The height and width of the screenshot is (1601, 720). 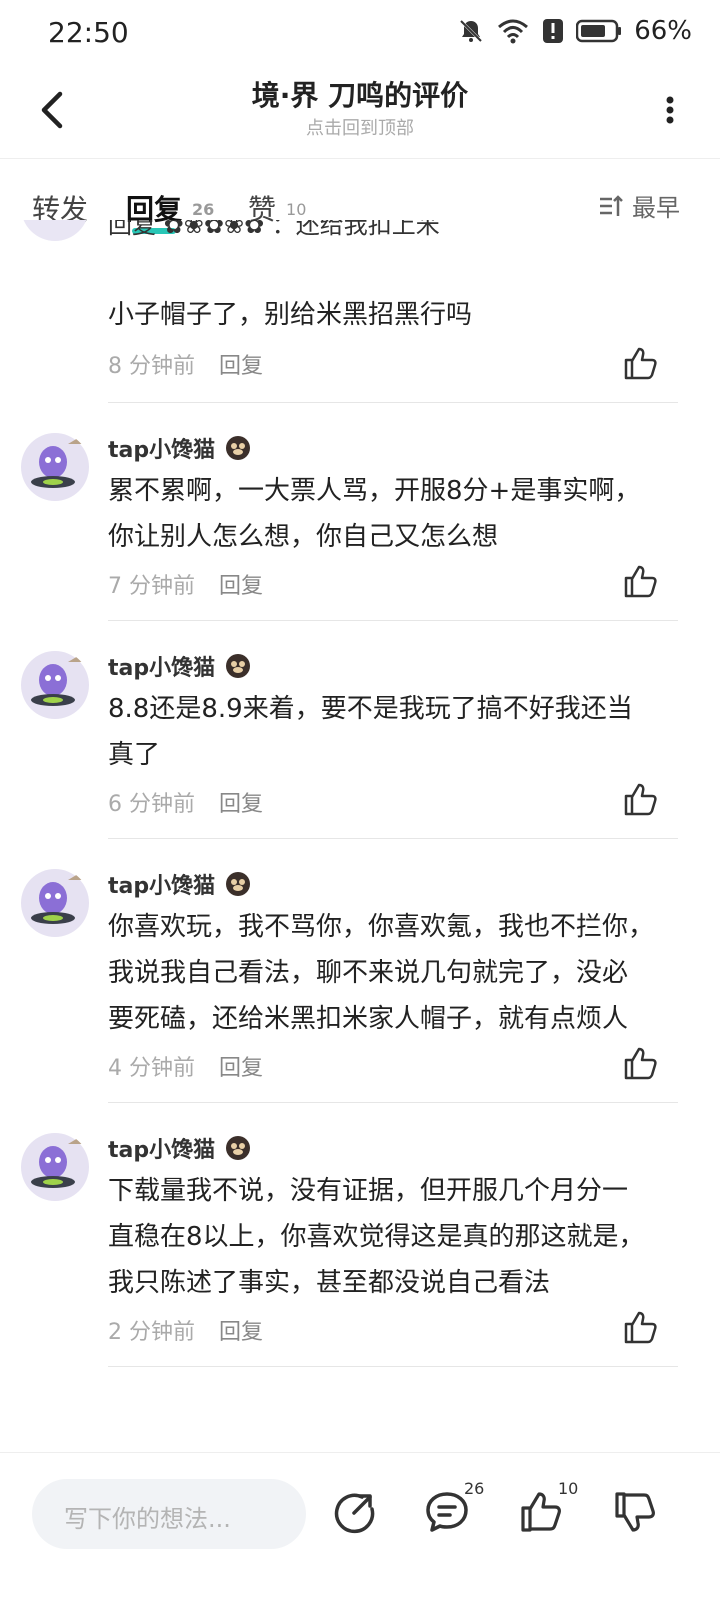 What do you see at coordinates (151, 804) in the screenshot?
I see `comment-time: 6 分钟前` at bounding box center [151, 804].